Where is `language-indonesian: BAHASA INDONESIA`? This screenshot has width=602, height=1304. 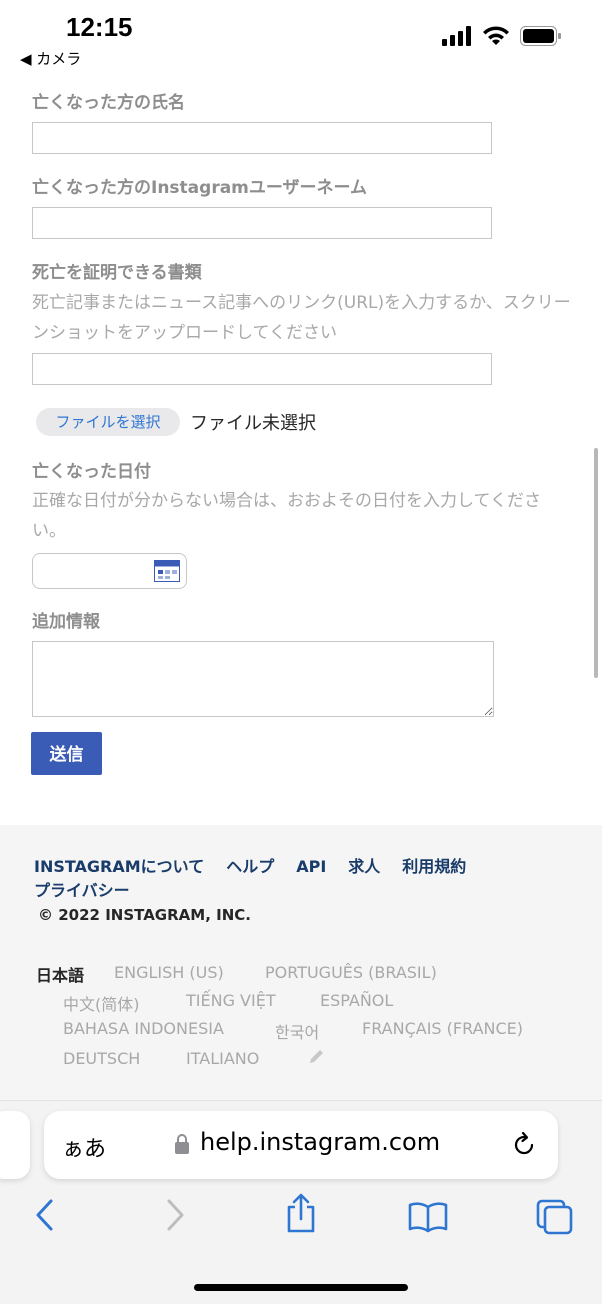
language-indonesian: BAHASA INDONESIA is located at coordinates (143, 1028).